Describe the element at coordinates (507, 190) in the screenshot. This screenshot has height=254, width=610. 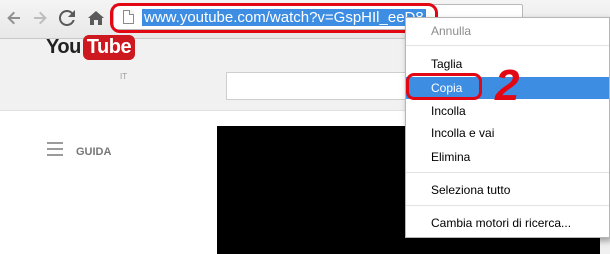
I see `menu-item-seleziona-tutto: Seleziona tutto` at that location.